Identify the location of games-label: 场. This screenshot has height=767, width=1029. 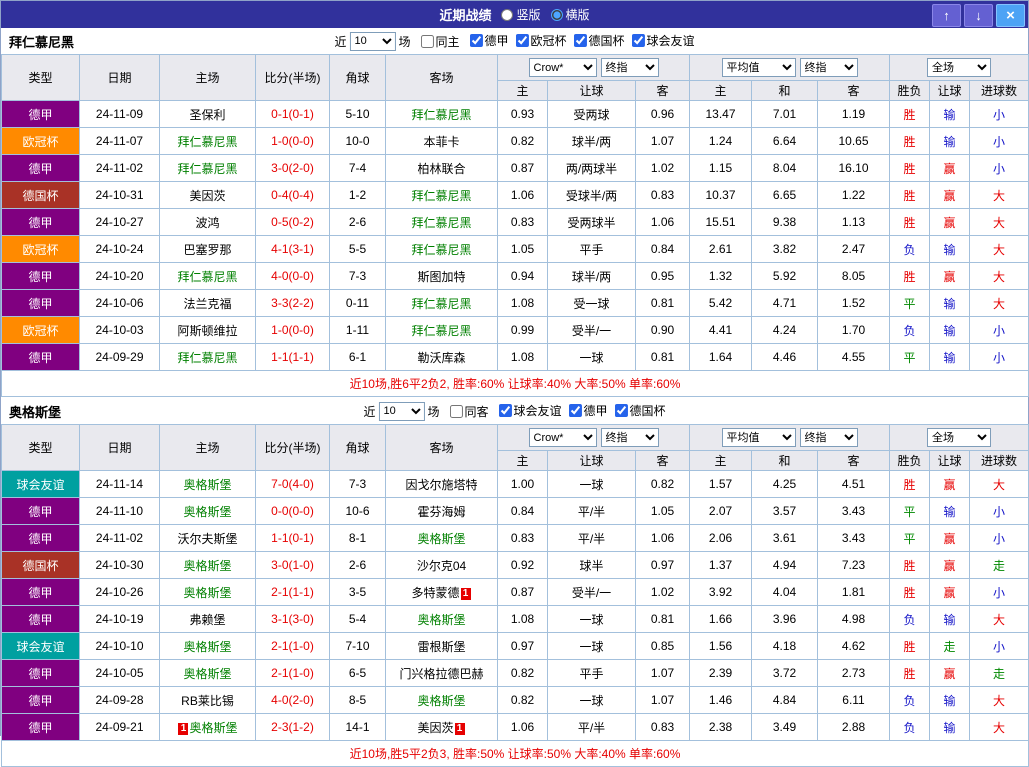
(404, 41).